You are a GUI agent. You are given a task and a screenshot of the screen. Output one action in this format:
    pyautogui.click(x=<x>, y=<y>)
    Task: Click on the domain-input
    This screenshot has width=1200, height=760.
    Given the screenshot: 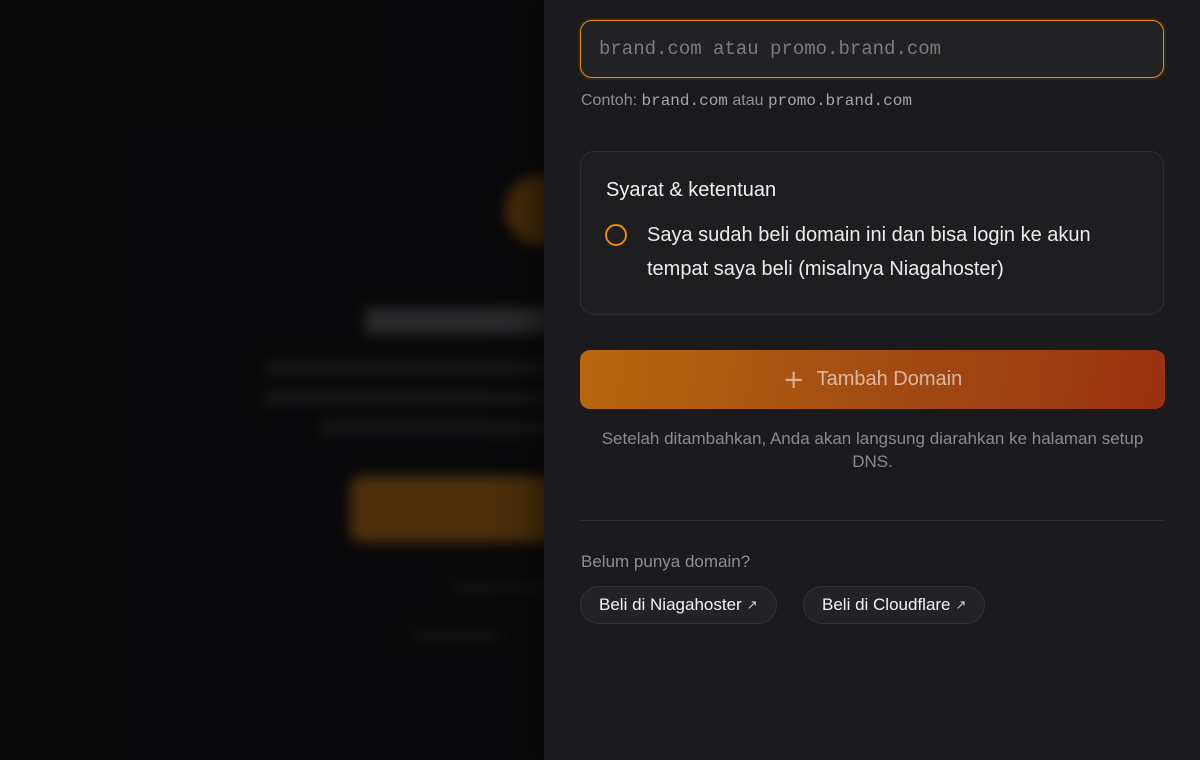 What is the action you would take?
    pyautogui.click(x=872, y=49)
    